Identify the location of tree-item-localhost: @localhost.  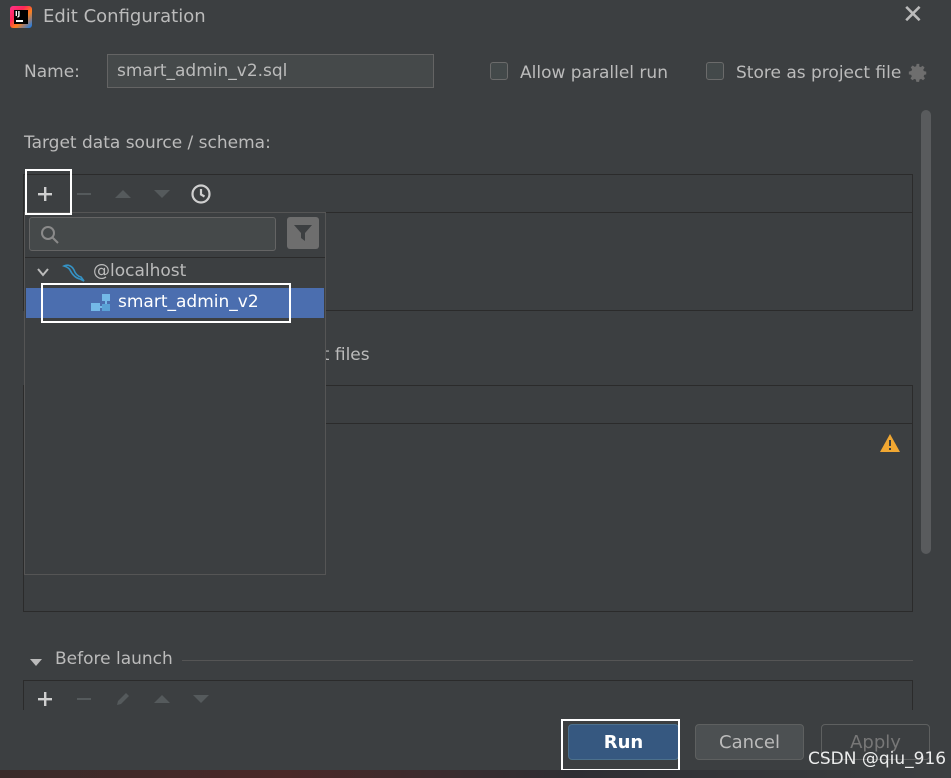
(139, 271).